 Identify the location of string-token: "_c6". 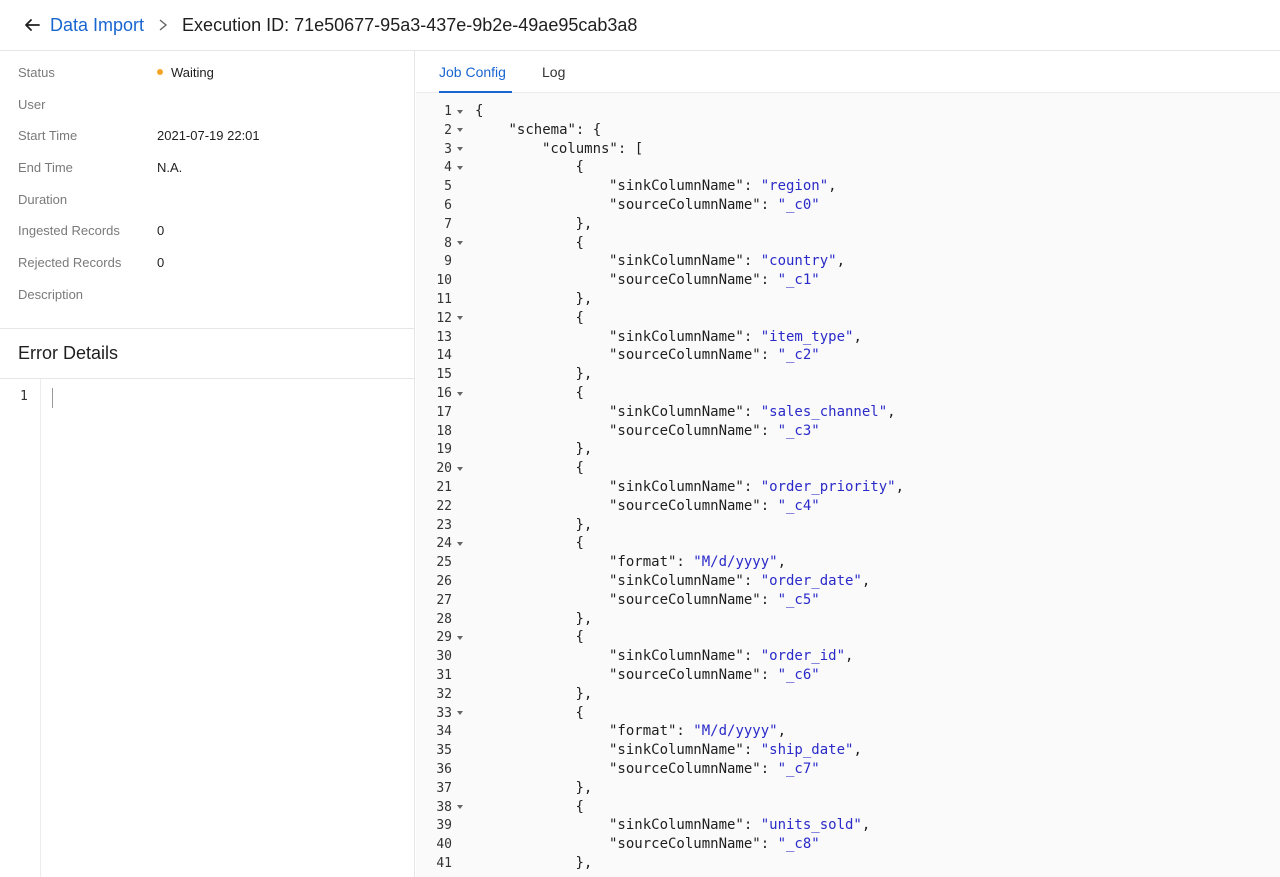
(798, 675).